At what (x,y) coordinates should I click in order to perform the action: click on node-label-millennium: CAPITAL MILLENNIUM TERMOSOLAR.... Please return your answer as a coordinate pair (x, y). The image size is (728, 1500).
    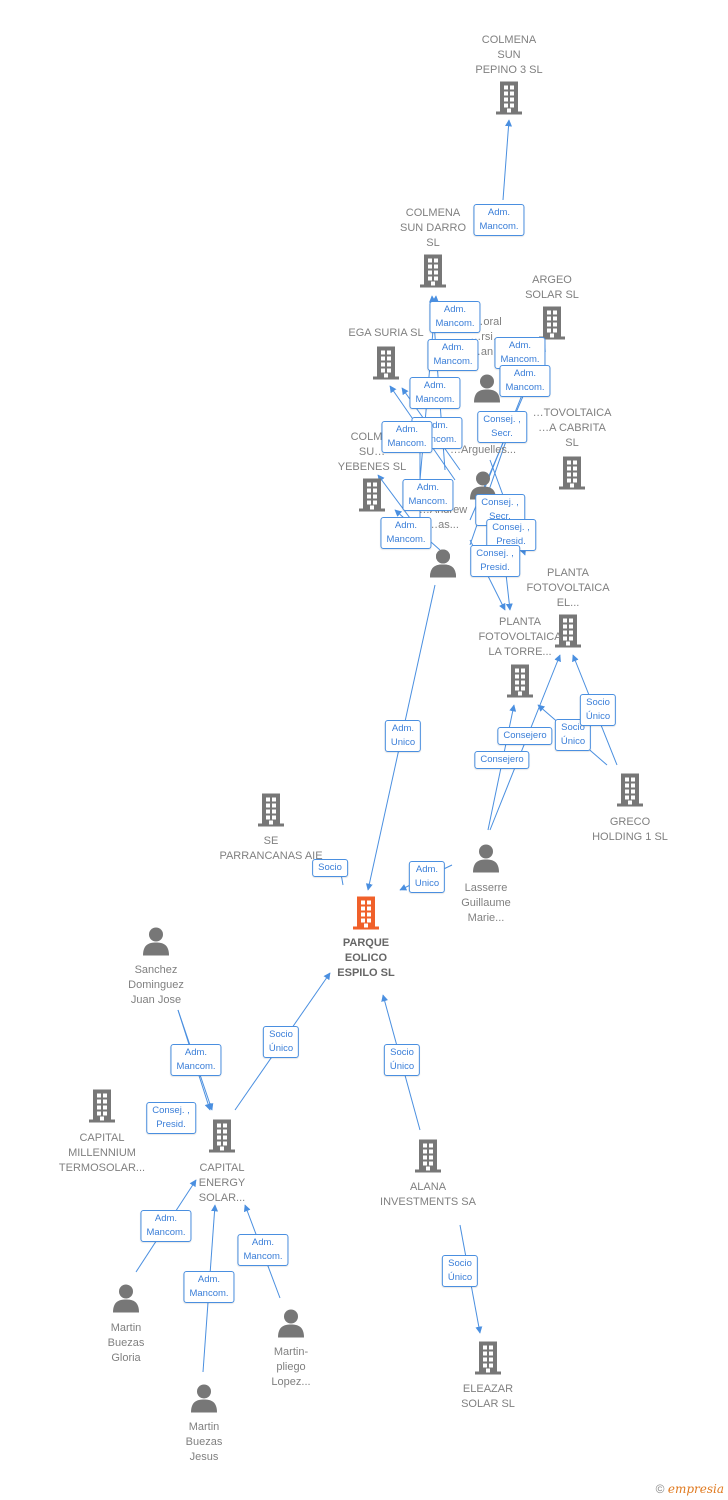
    Looking at the image, I should click on (102, 1153).